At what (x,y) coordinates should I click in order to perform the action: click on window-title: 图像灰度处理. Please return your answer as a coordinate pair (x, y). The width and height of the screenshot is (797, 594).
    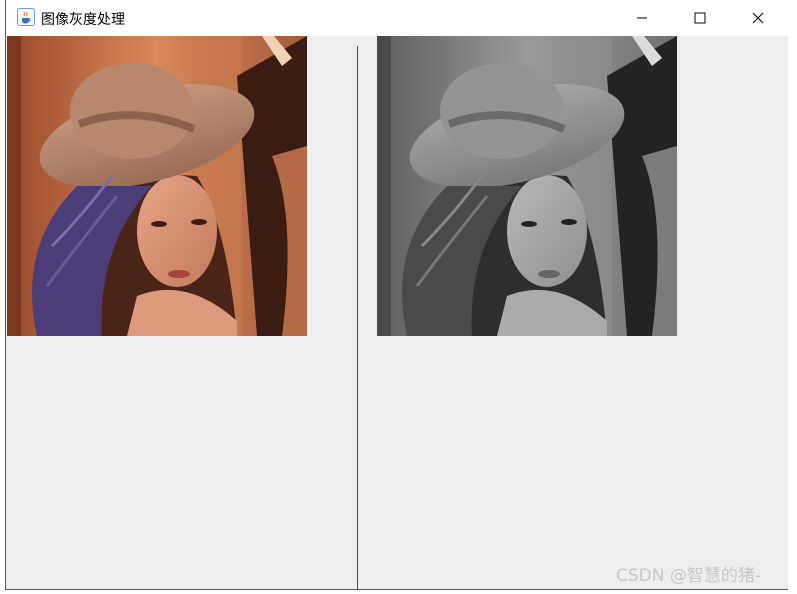
    Looking at the image, I should click on (83, 20).